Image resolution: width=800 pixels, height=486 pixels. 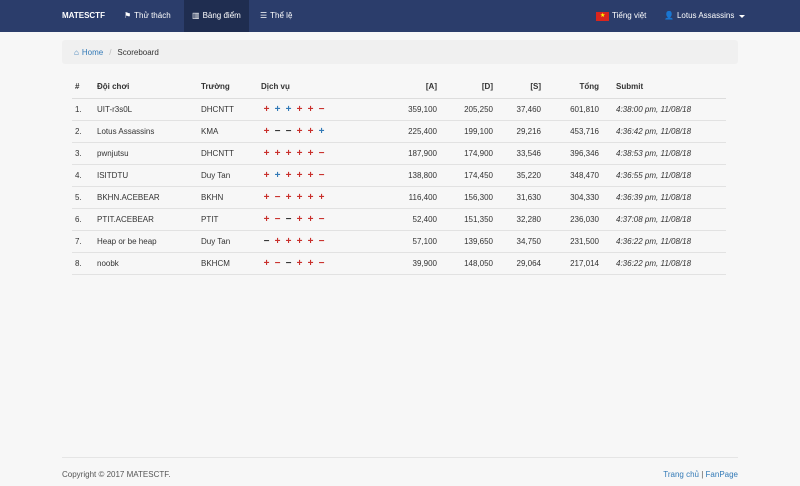 I want to click on sla-cell: 34,750, so click(x=520, y=241).